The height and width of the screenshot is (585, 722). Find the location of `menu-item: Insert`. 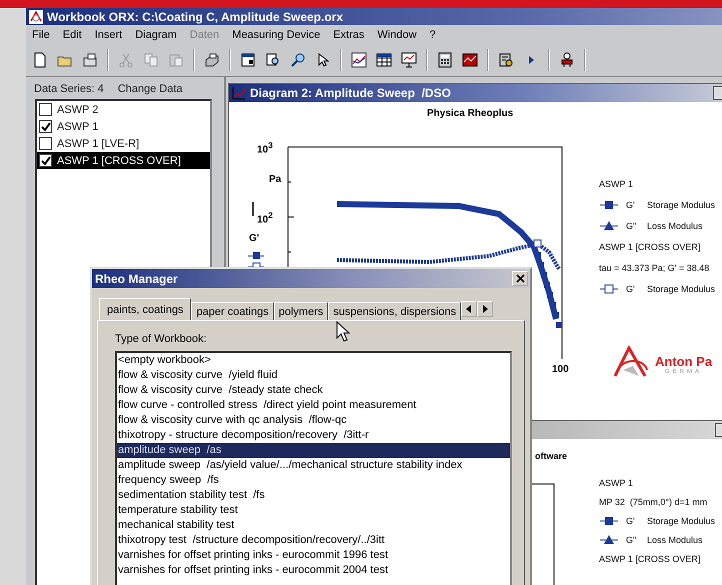

menu-item: Insert is located at coordinates (108, 35).